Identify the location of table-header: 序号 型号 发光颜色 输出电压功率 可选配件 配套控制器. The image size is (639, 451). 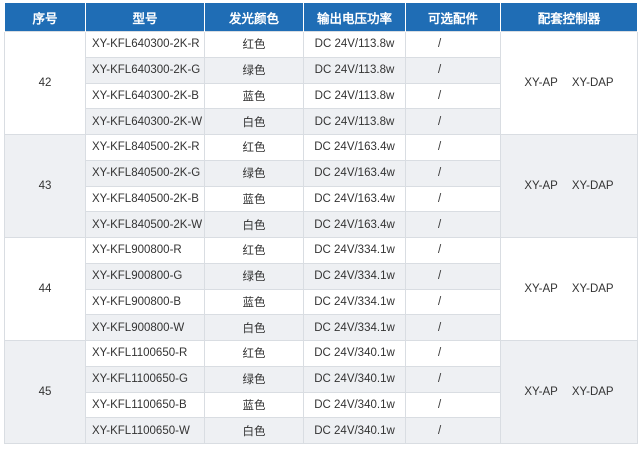
(321, 17).